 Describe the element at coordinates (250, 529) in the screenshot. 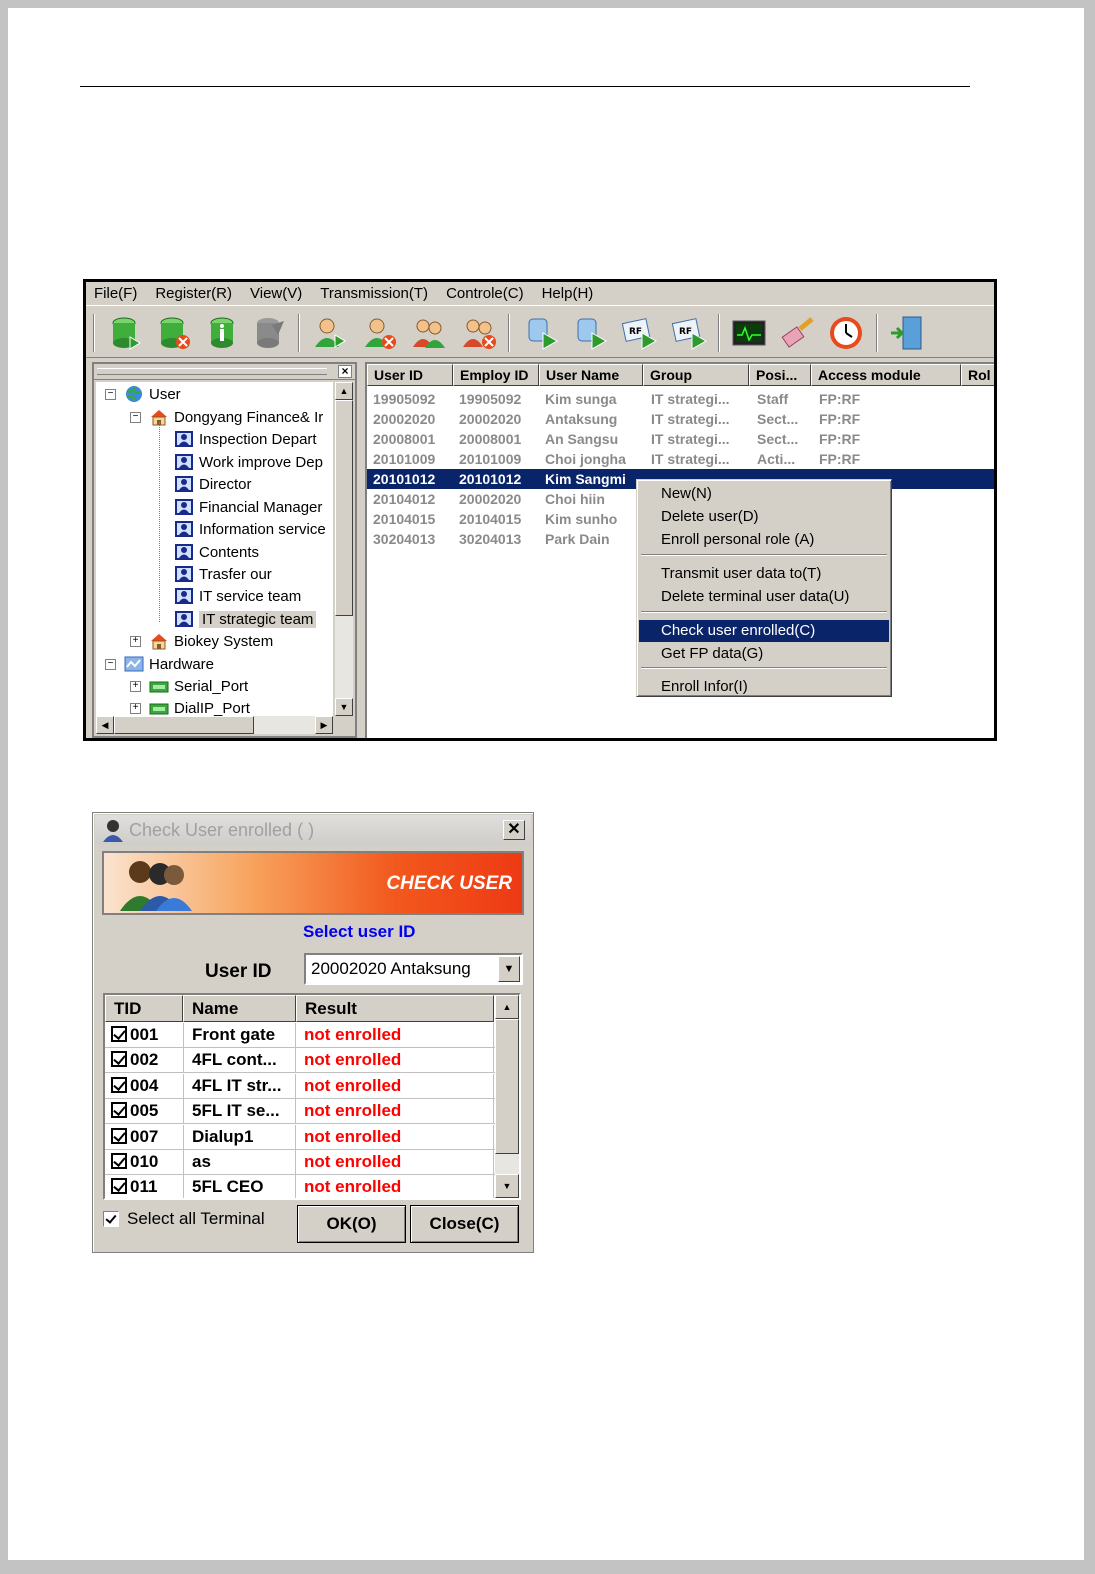

I see `tree-node: Information service` at that location.